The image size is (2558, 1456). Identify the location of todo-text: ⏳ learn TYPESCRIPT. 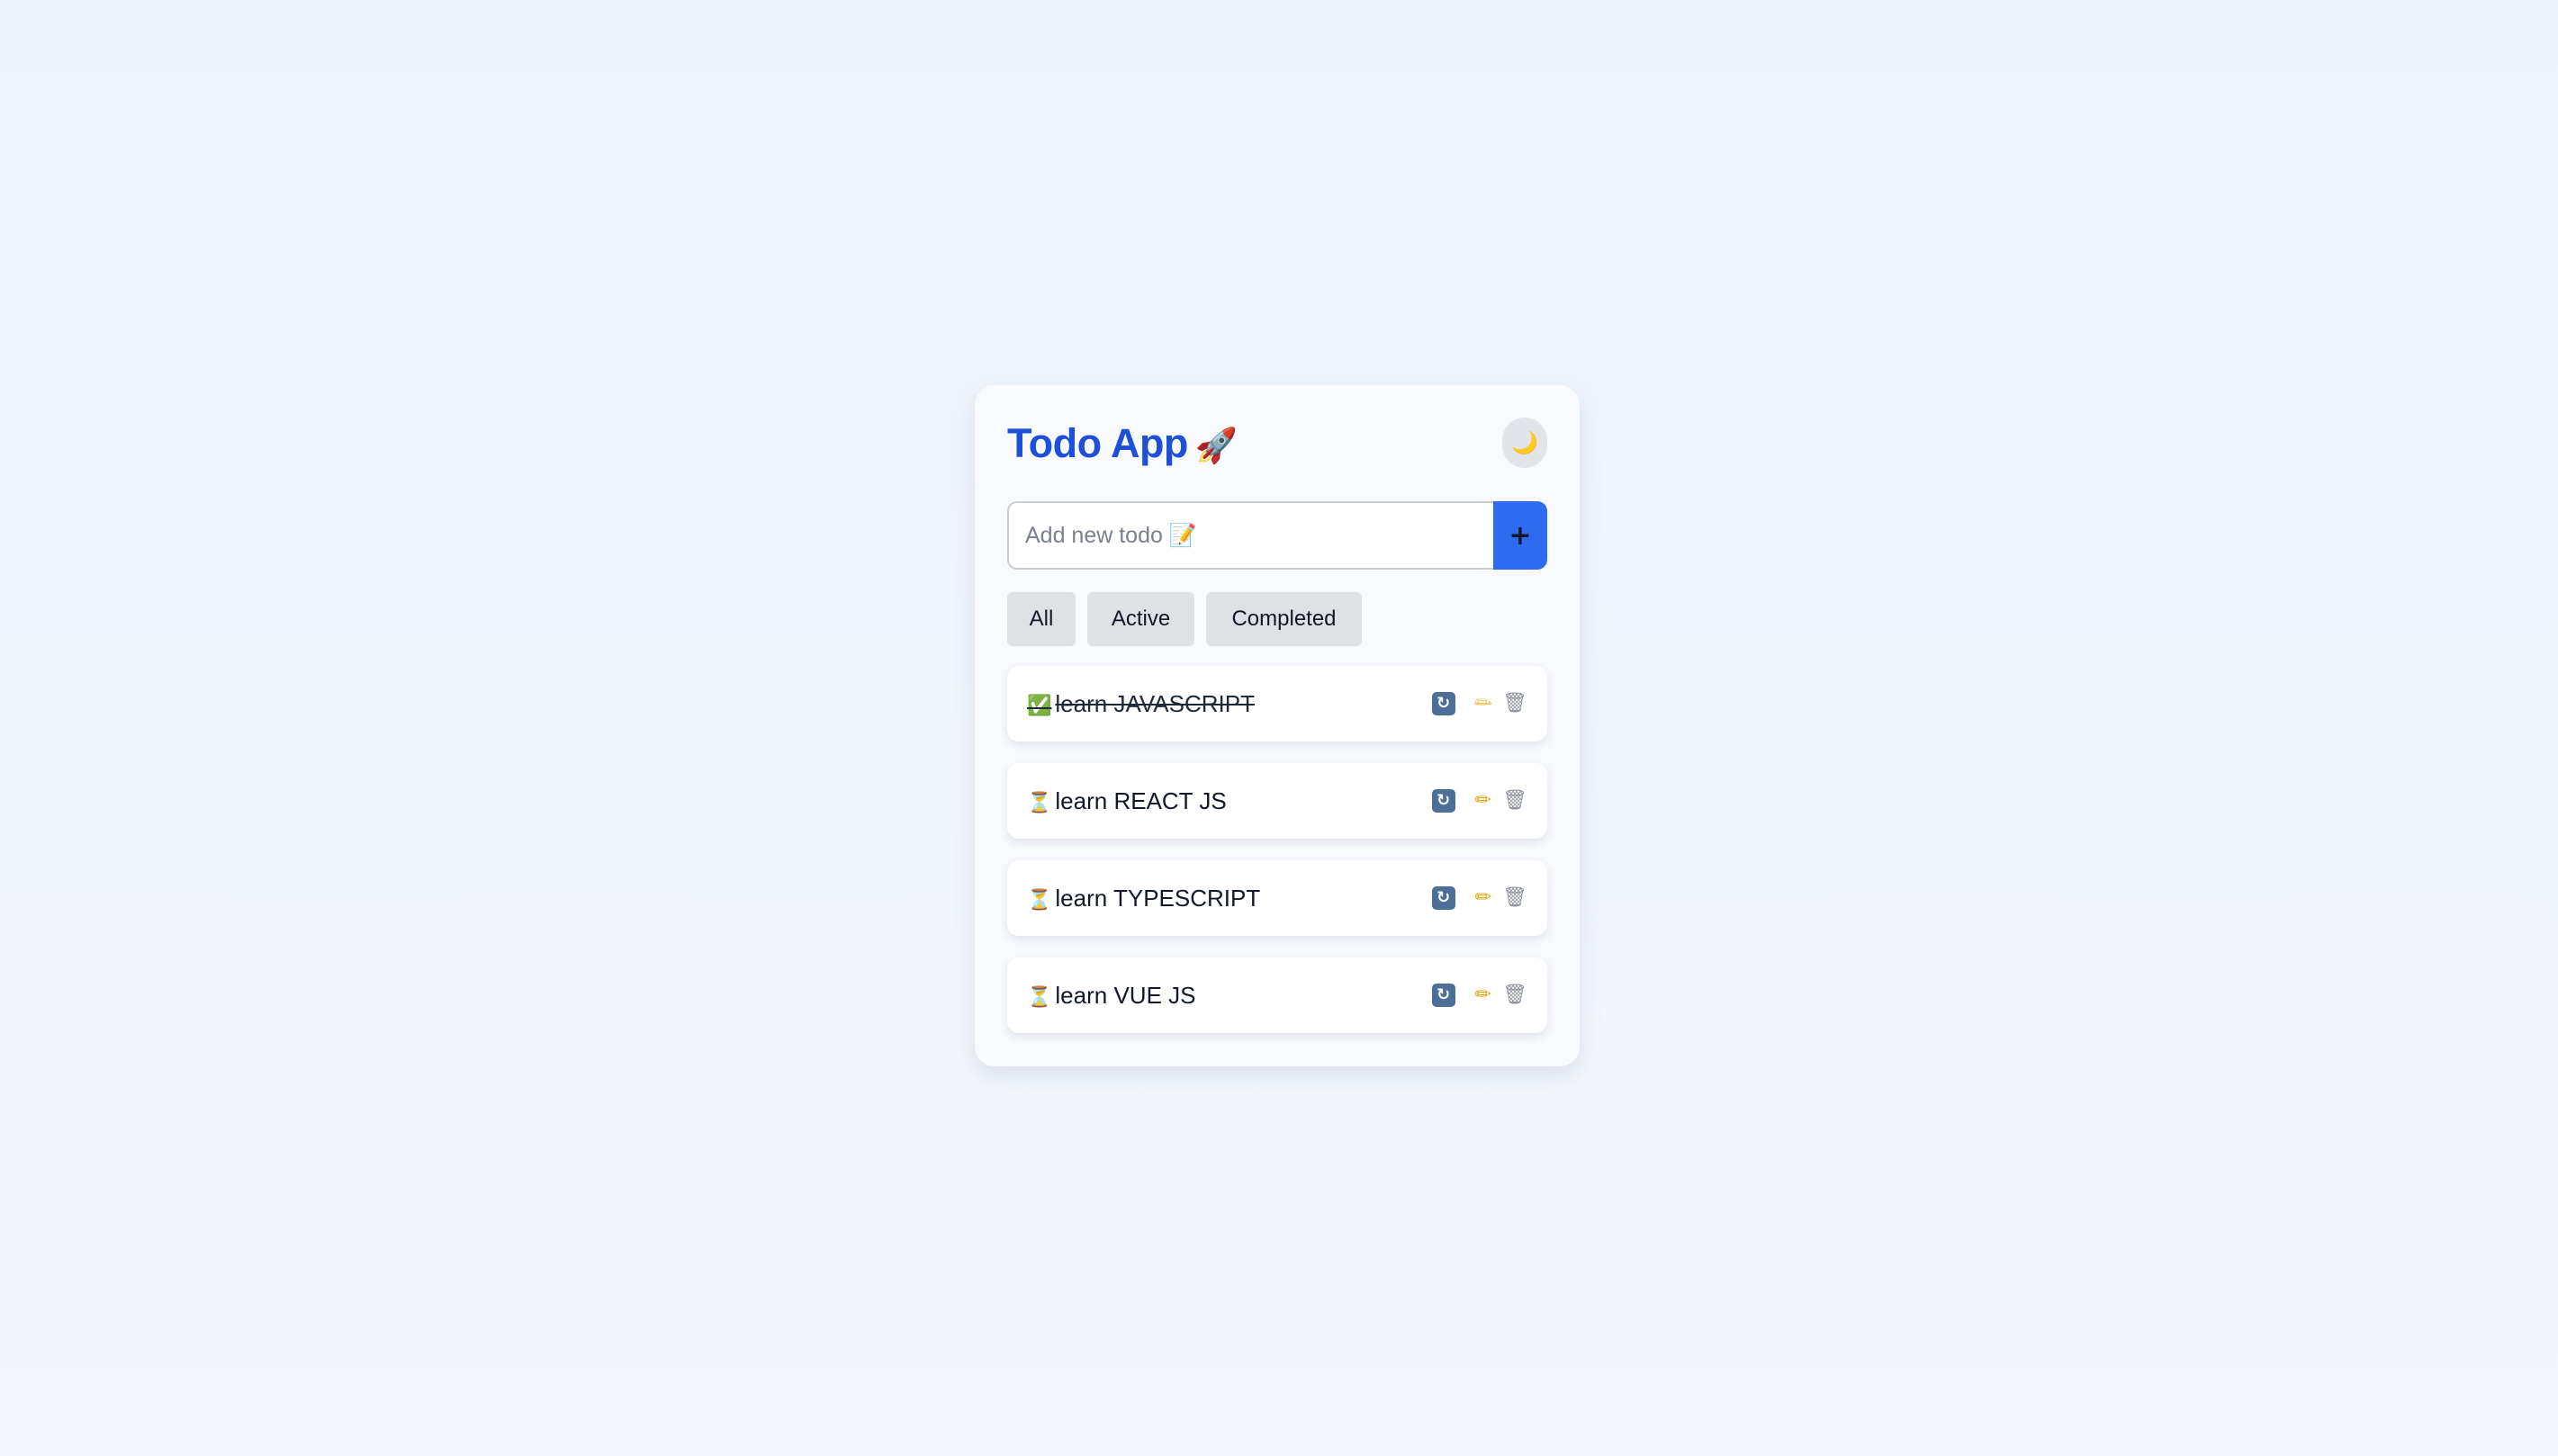
(1144, 898).